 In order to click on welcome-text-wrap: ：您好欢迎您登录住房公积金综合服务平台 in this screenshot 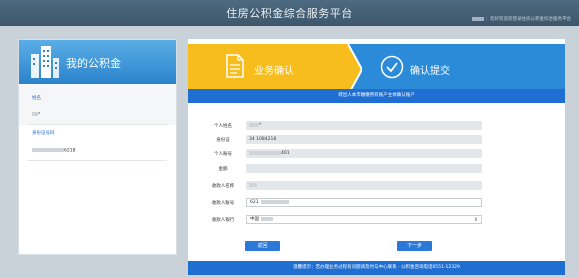, I will do `click(521, 19)`.